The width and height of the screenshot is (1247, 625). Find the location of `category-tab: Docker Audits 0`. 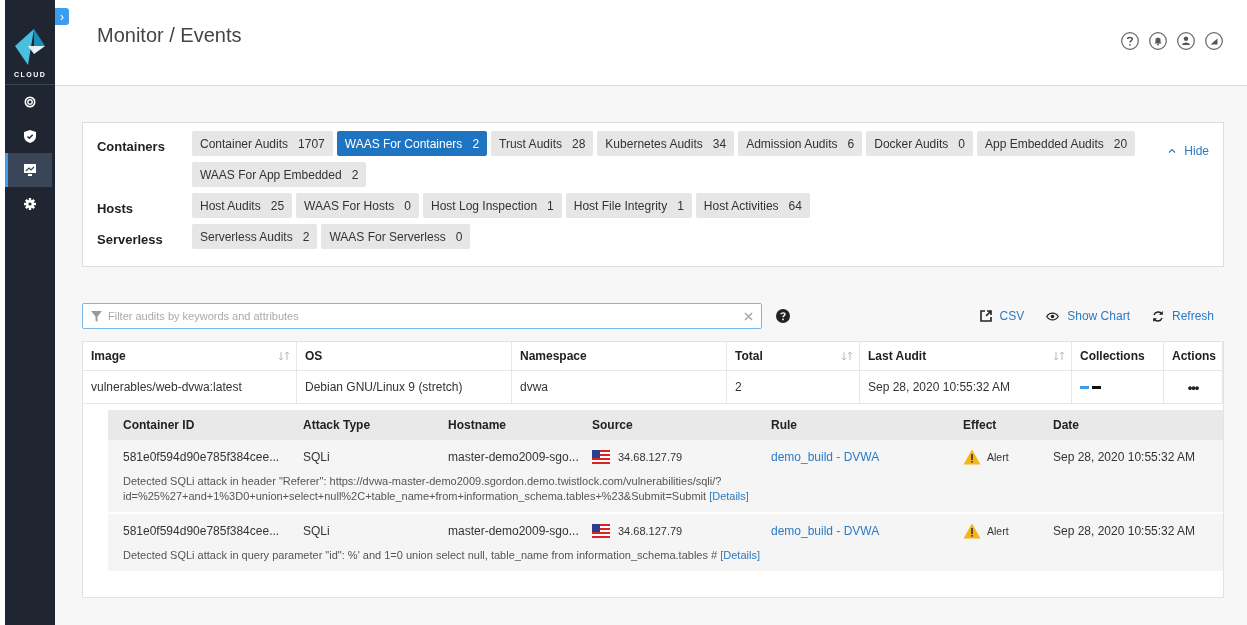

category-tab: Docker Audits 0 is located at coordinates (919, 143).